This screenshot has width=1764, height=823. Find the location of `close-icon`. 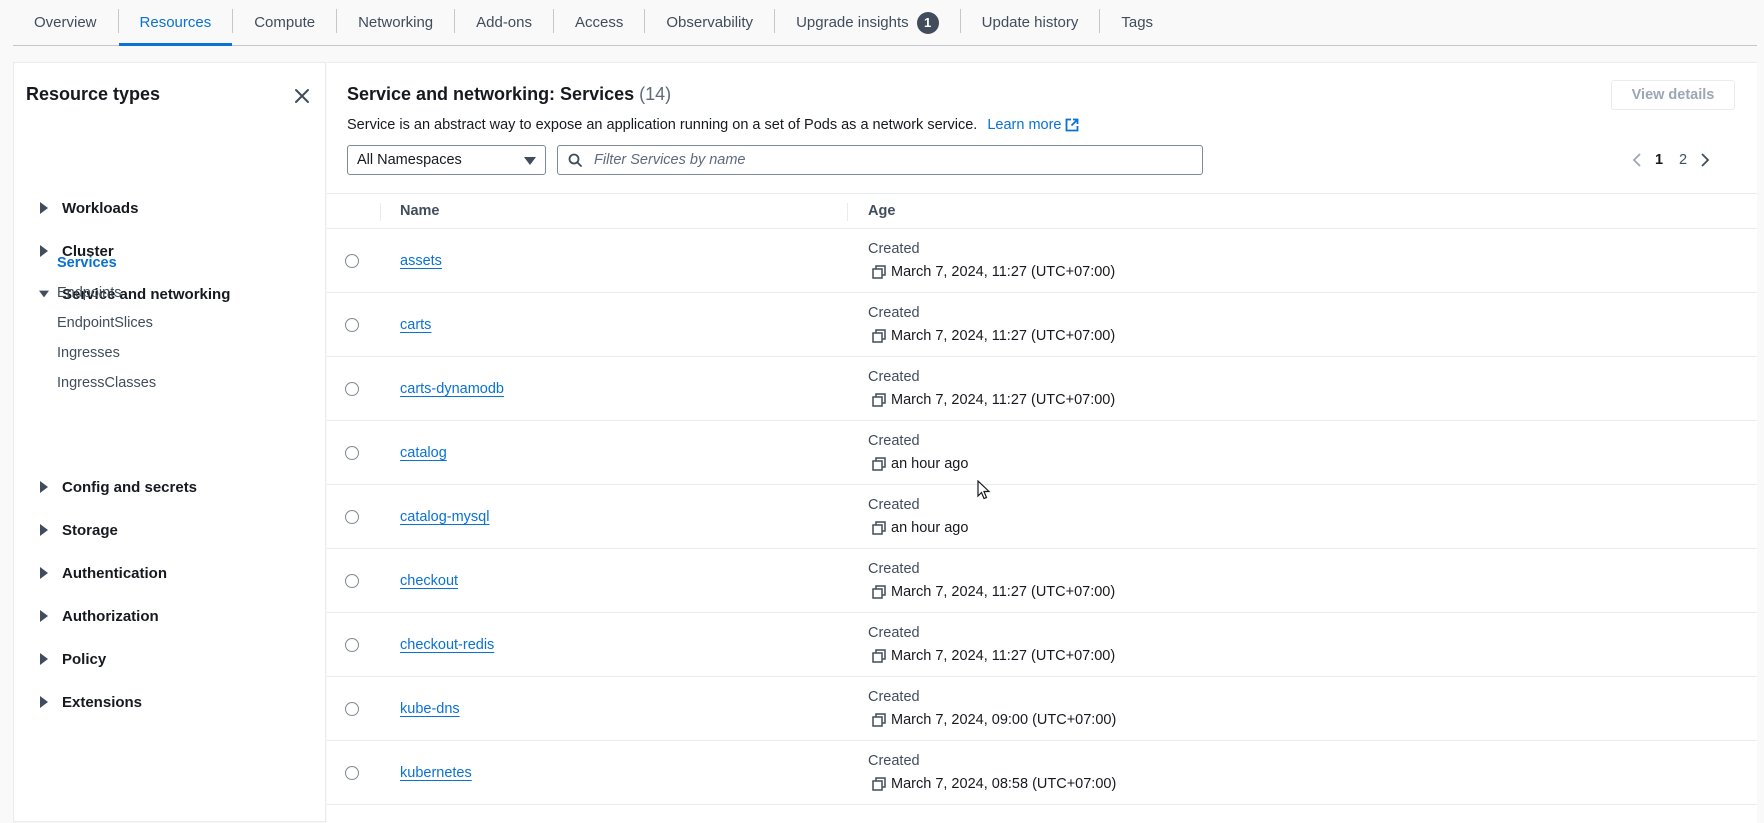

close-icon is located at coordinates (302, 96).